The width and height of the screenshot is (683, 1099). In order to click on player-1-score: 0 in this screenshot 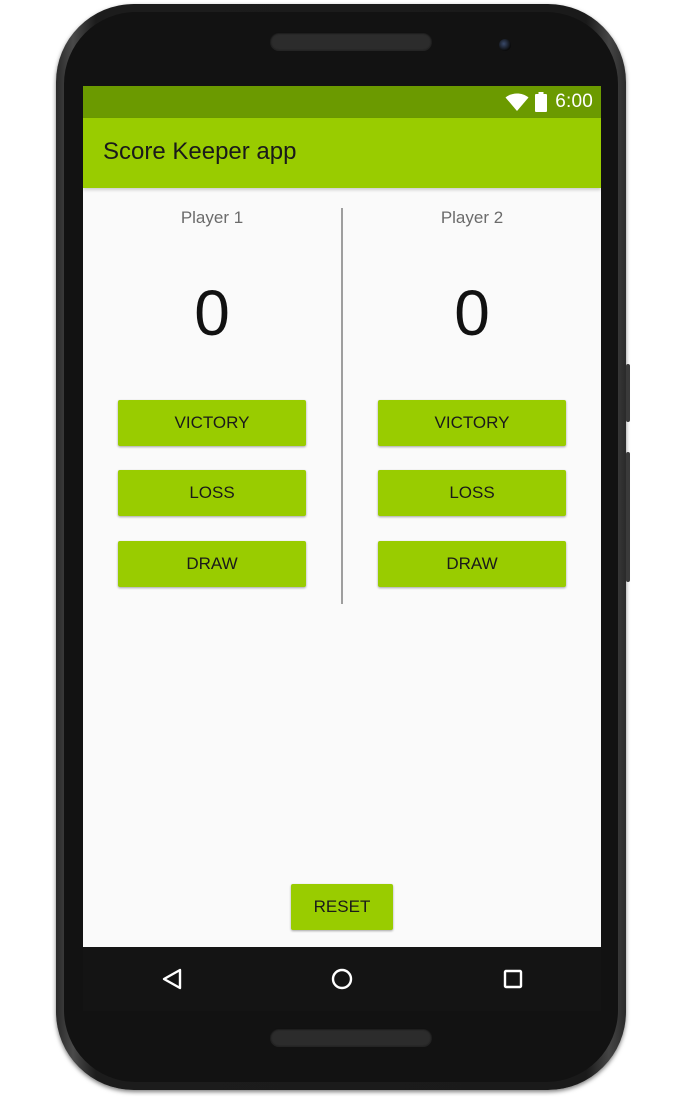, I will do `click(212, 313)`.